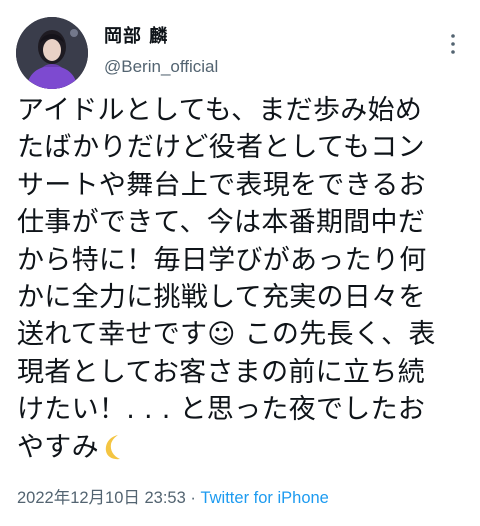 The width and height of the screenshot is (480, 526). Describe the element at coordinates (453, 44) in the screenshot. I see `more-vertical-icon` at that location.